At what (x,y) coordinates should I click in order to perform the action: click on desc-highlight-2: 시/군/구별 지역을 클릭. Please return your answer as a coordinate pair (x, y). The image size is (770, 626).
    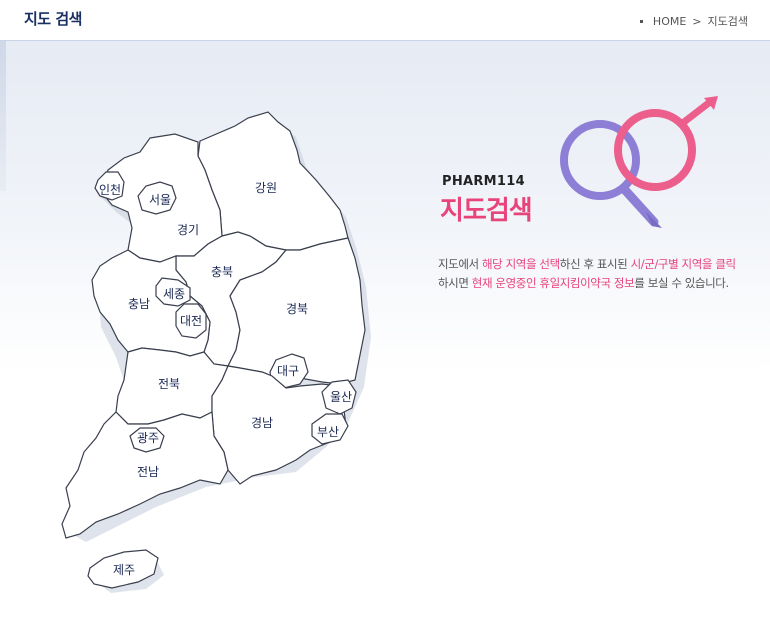
    Looking at the image, I should click on (683, 264).